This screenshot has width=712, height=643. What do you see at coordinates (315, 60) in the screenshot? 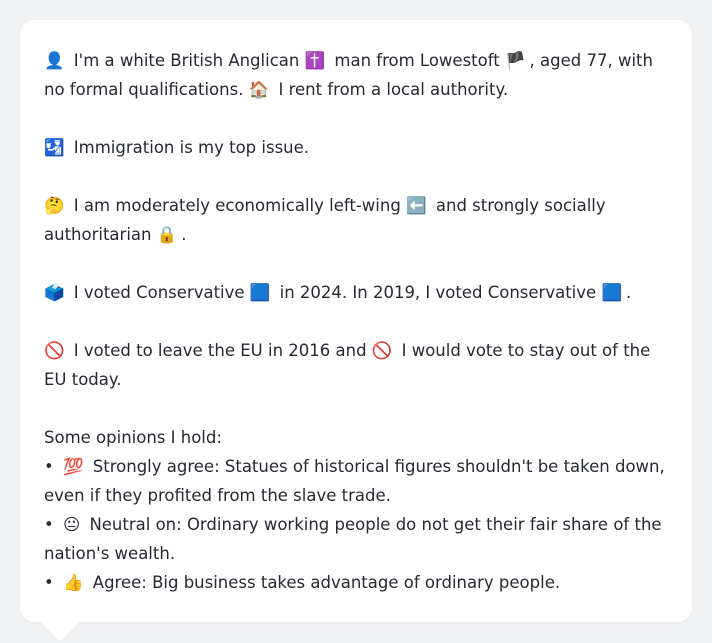
I see `cross-icon: ✝️` at bounding box center [315, 60].